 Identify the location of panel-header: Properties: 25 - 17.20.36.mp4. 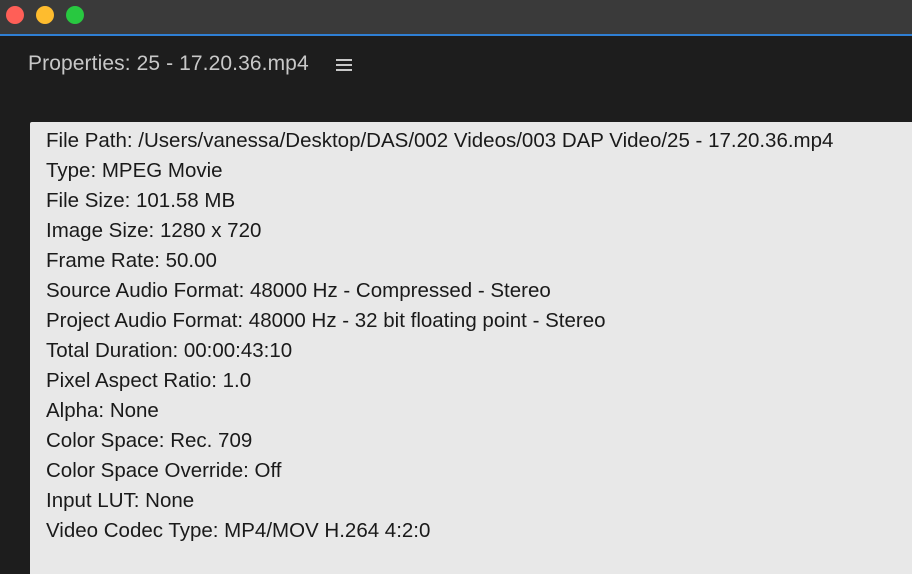
(456, 79).